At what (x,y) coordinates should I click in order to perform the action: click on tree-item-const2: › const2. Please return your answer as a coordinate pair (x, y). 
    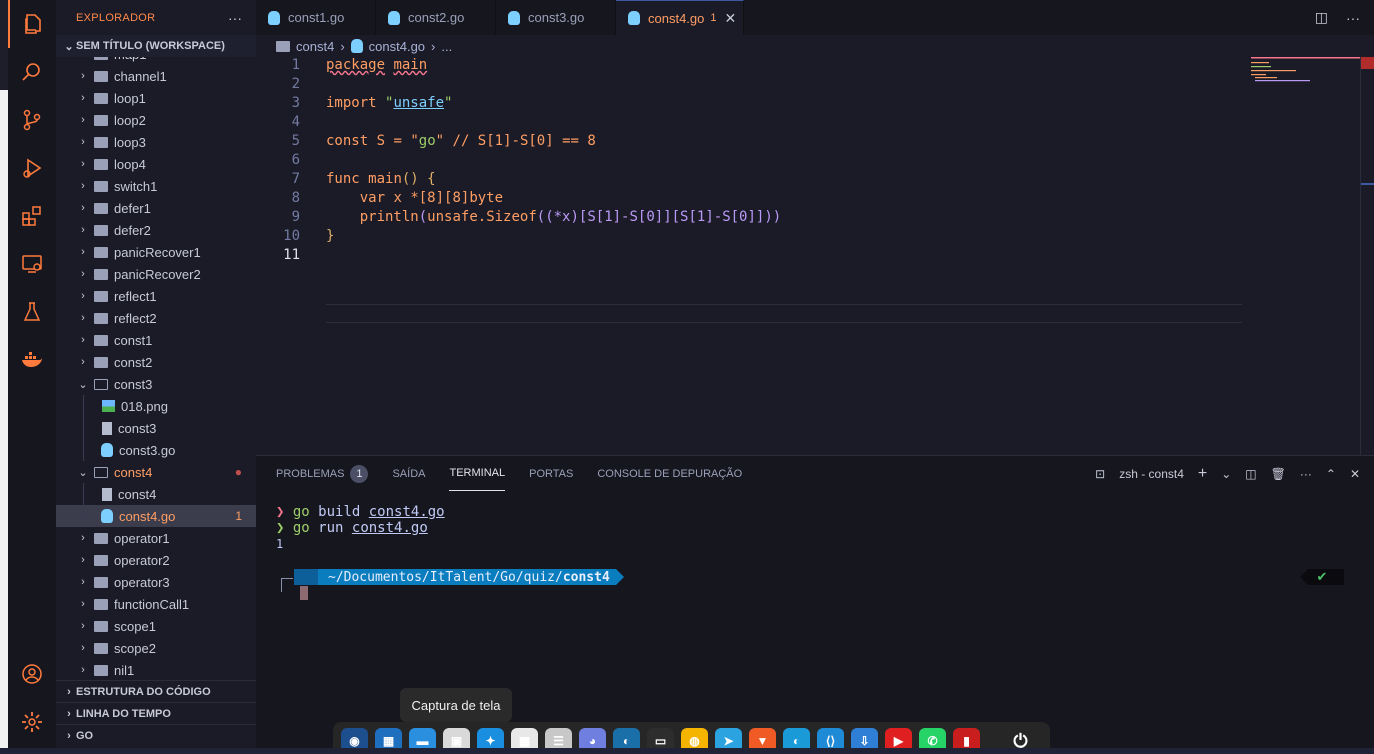
    Looking at the image, I should click on (156, 362).